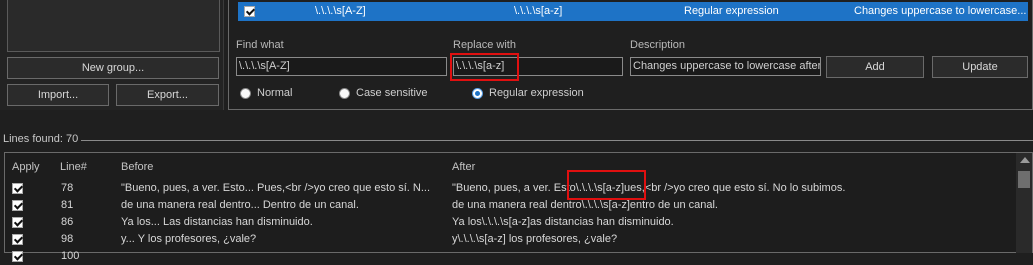  What do you see at coordinates (477, 93) in the screenshot?
I see `mode-regex-radio` at bounding box center [477, 93].